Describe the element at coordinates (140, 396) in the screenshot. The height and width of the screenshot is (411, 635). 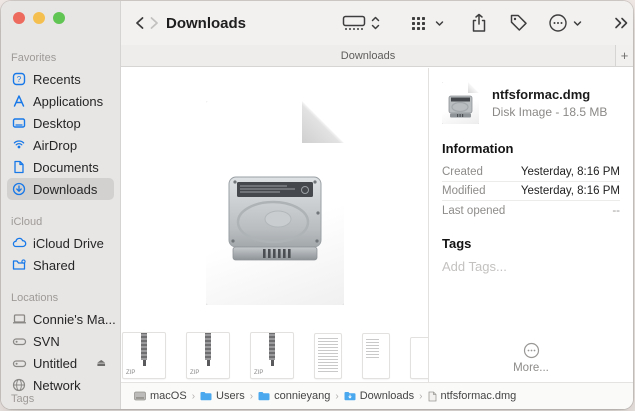
I see `drive-icon` at that location.